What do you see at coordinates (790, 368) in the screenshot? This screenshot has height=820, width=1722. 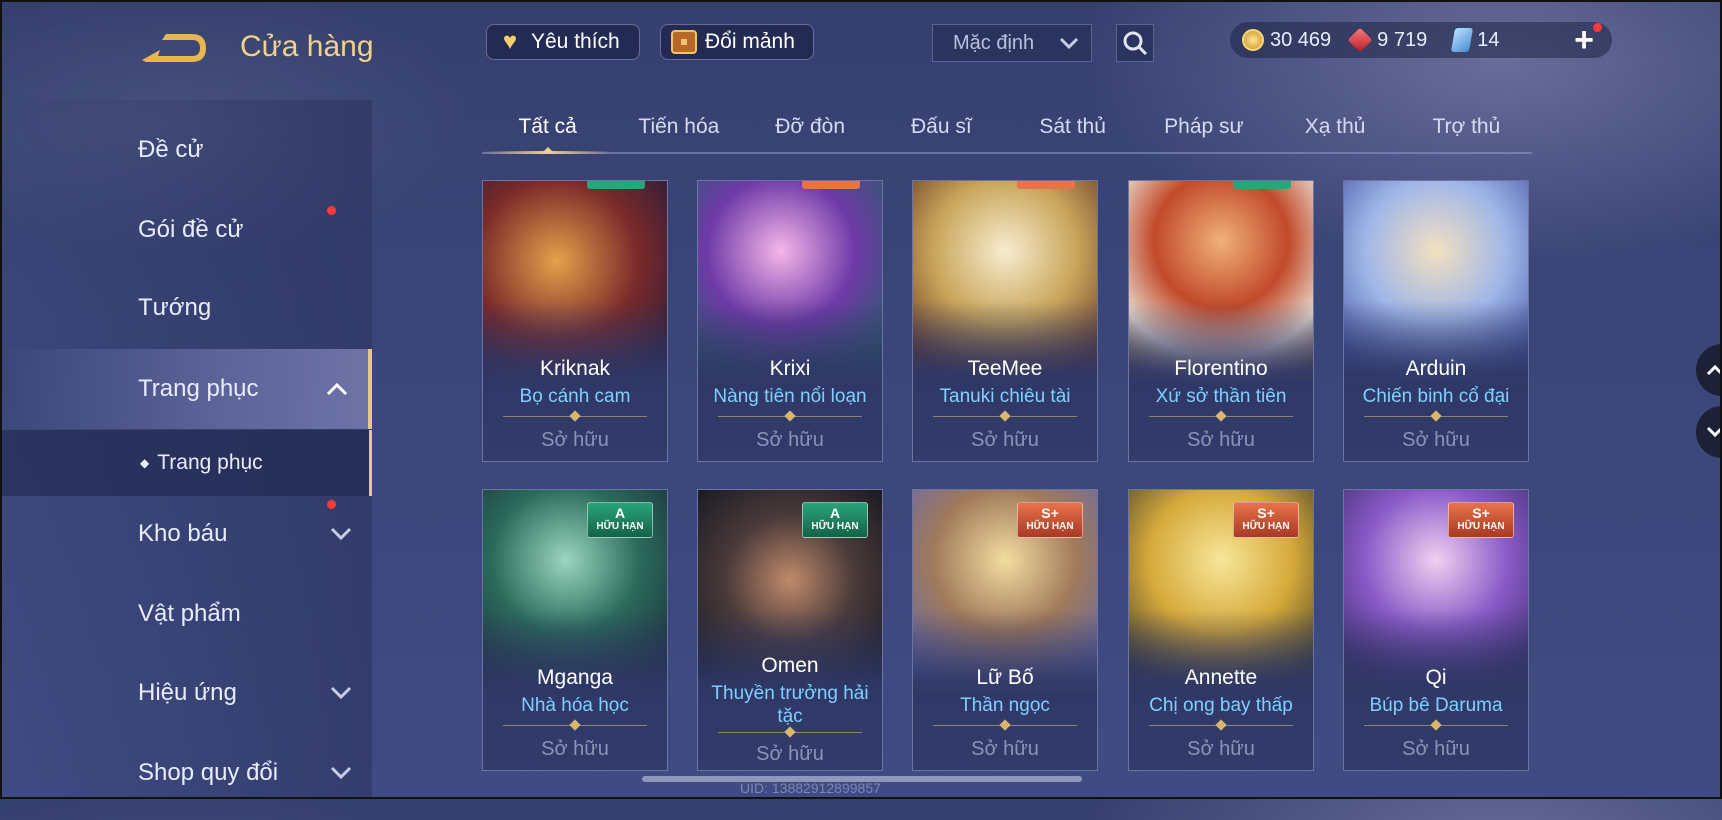 I see `hero-name: Krixi` at bounding box center [790, 368].